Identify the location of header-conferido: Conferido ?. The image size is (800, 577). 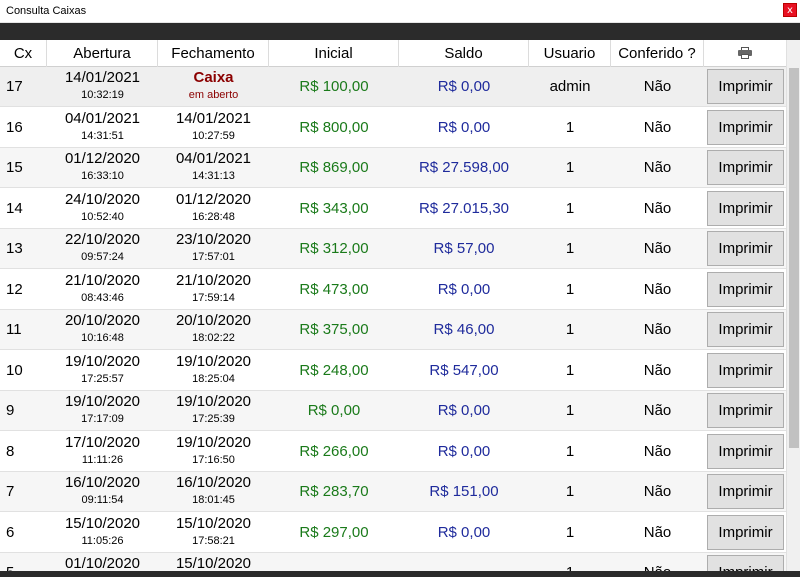
(657, 53).